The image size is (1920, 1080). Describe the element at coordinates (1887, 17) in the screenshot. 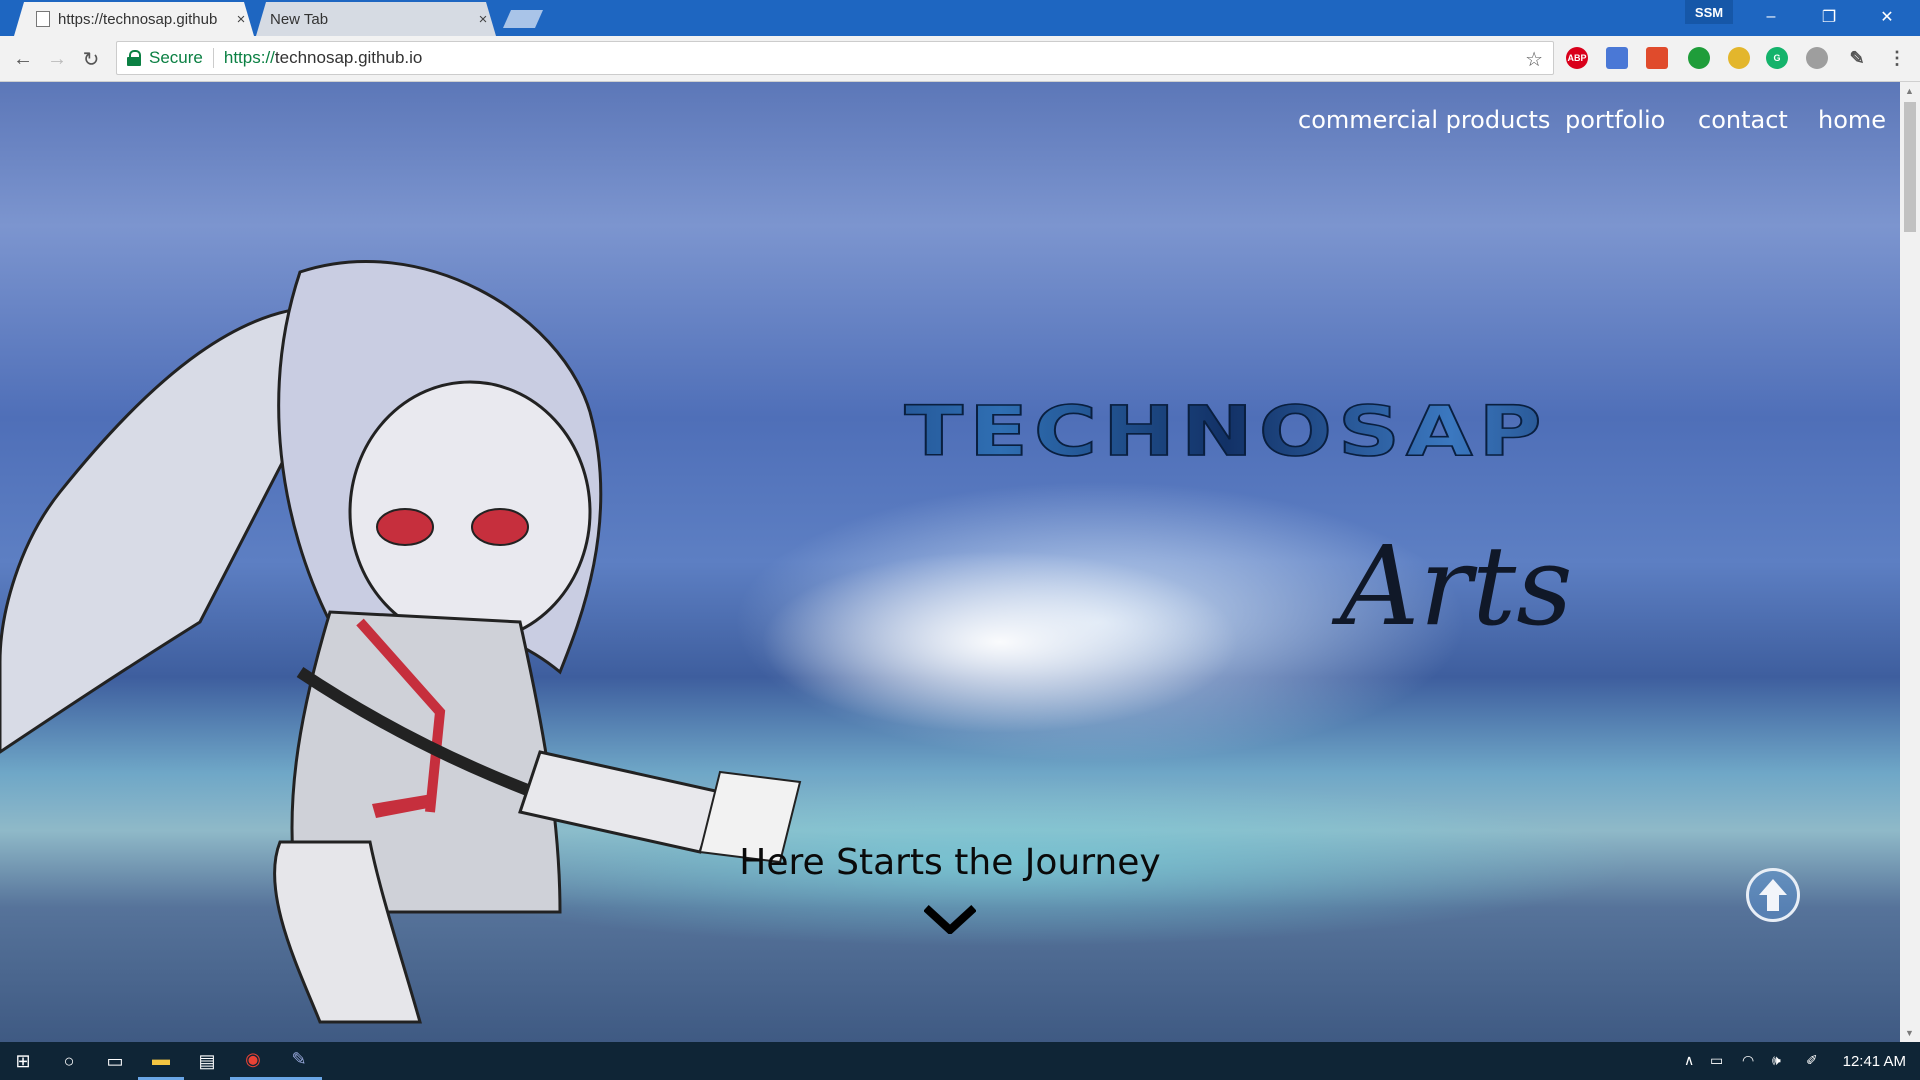

I see `close-window-button: ✕` at that location.